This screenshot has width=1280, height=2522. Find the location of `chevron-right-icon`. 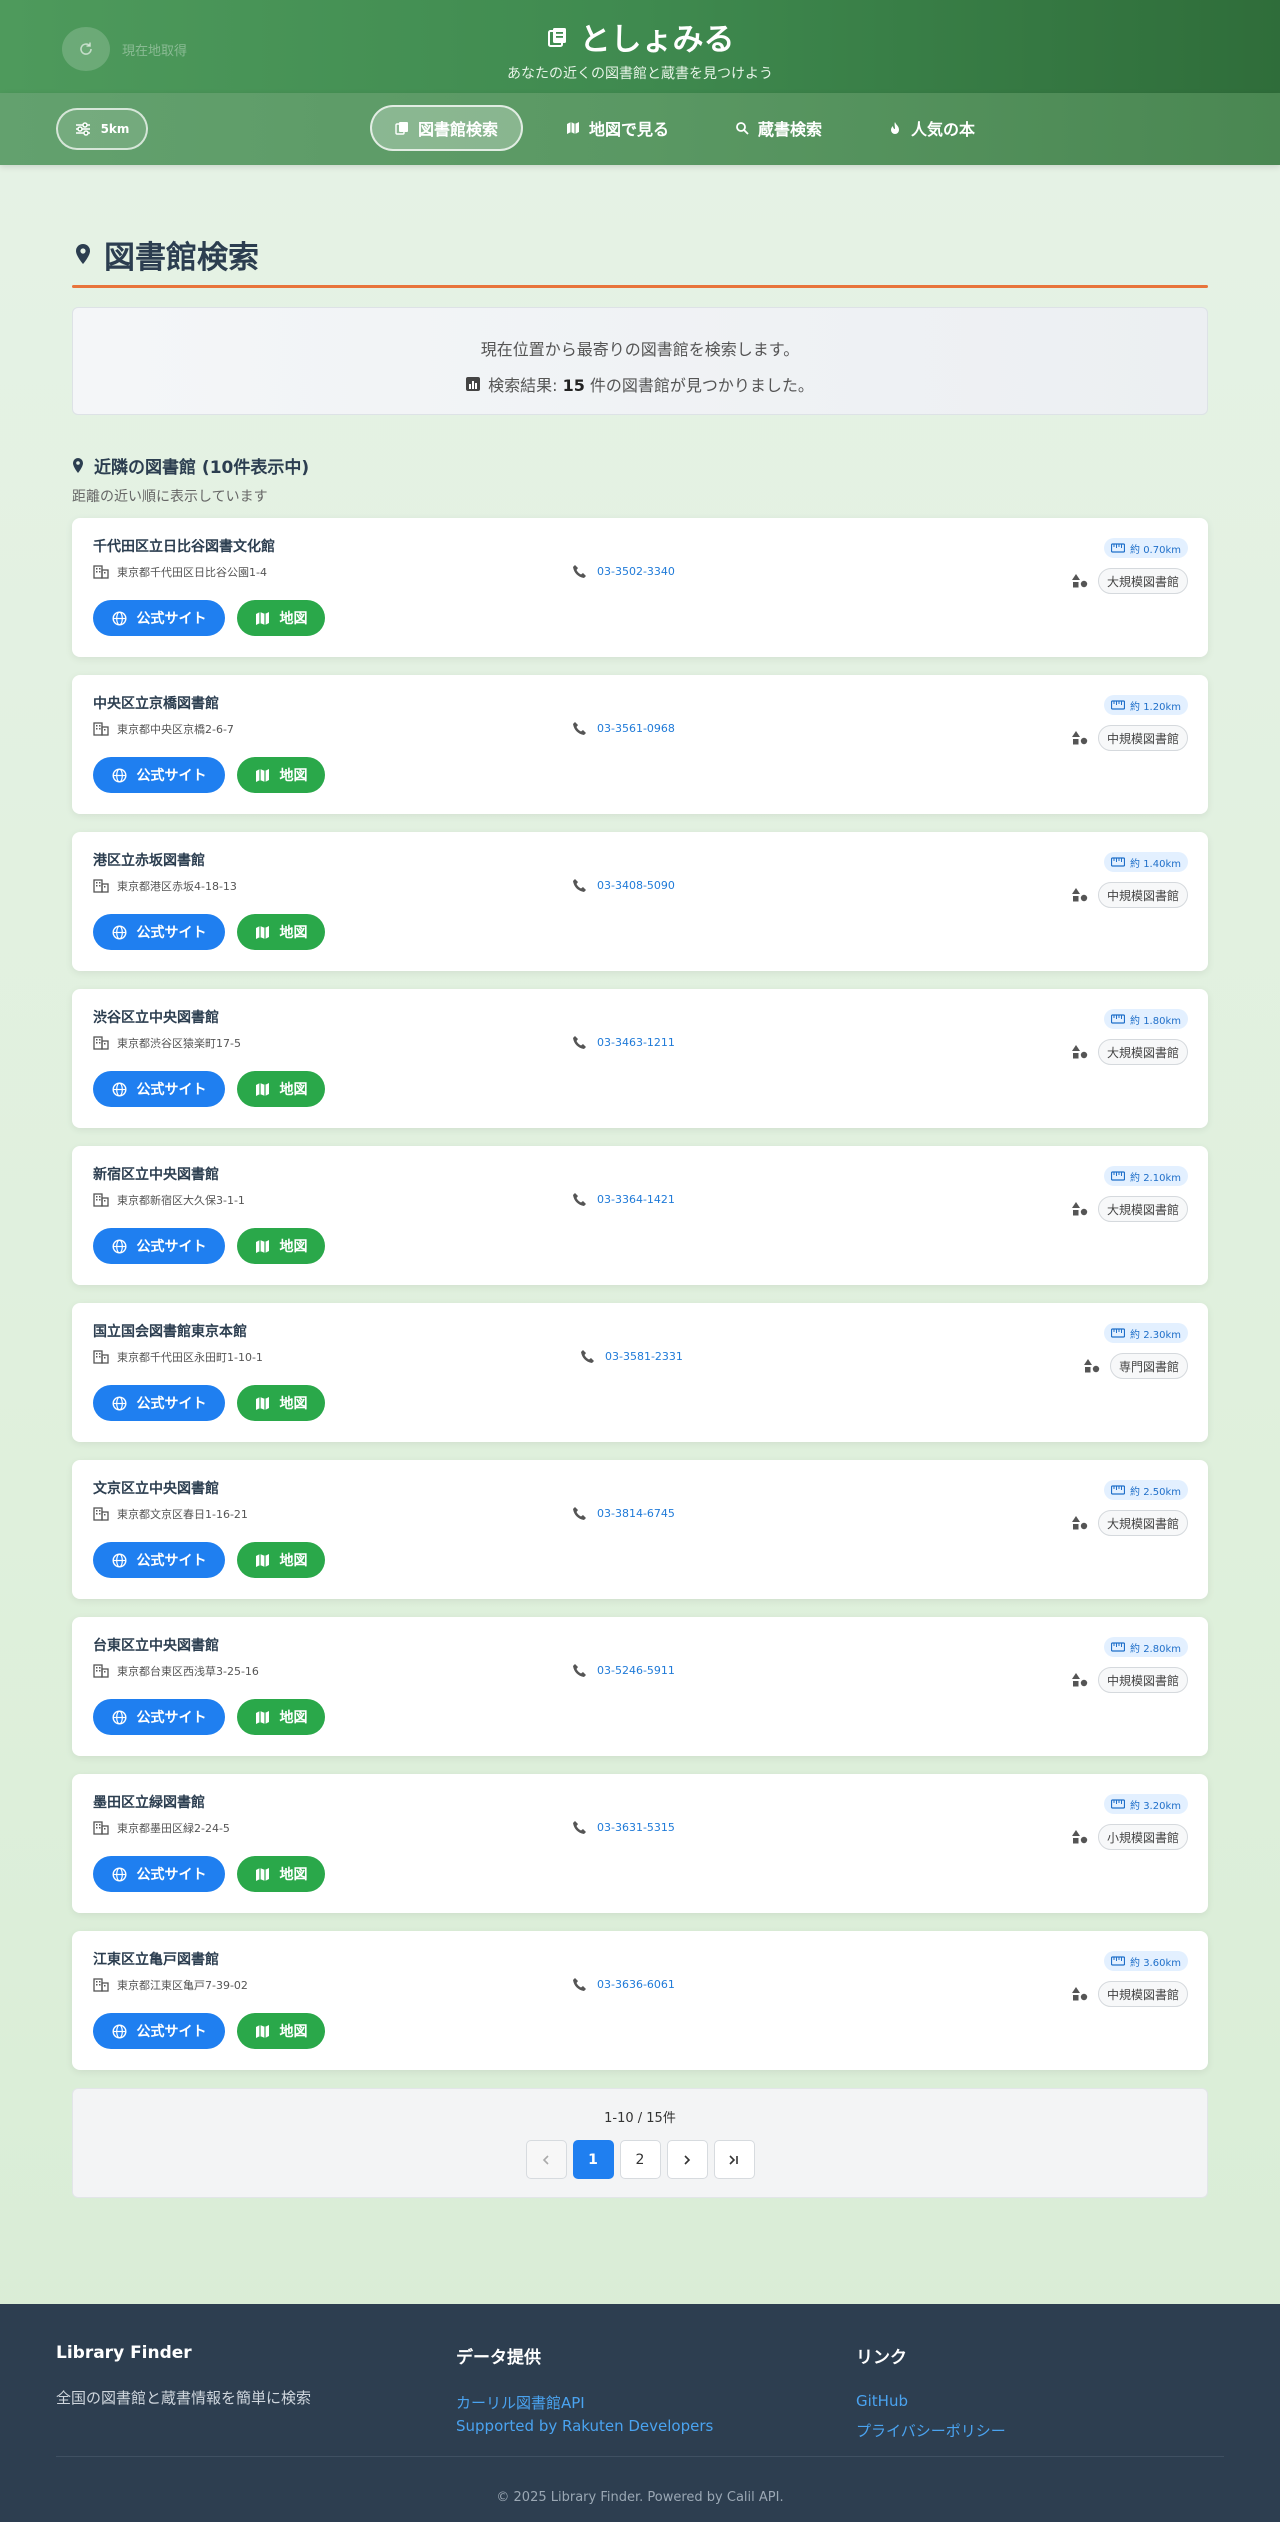

chevron-right-icon is located at coordinates (687, 2159).